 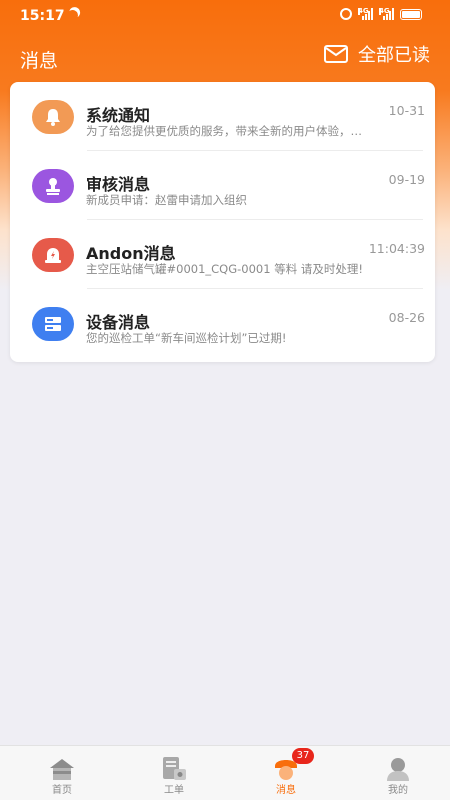 I want to click on tab-home: 首页, so click(x=62, y=773).